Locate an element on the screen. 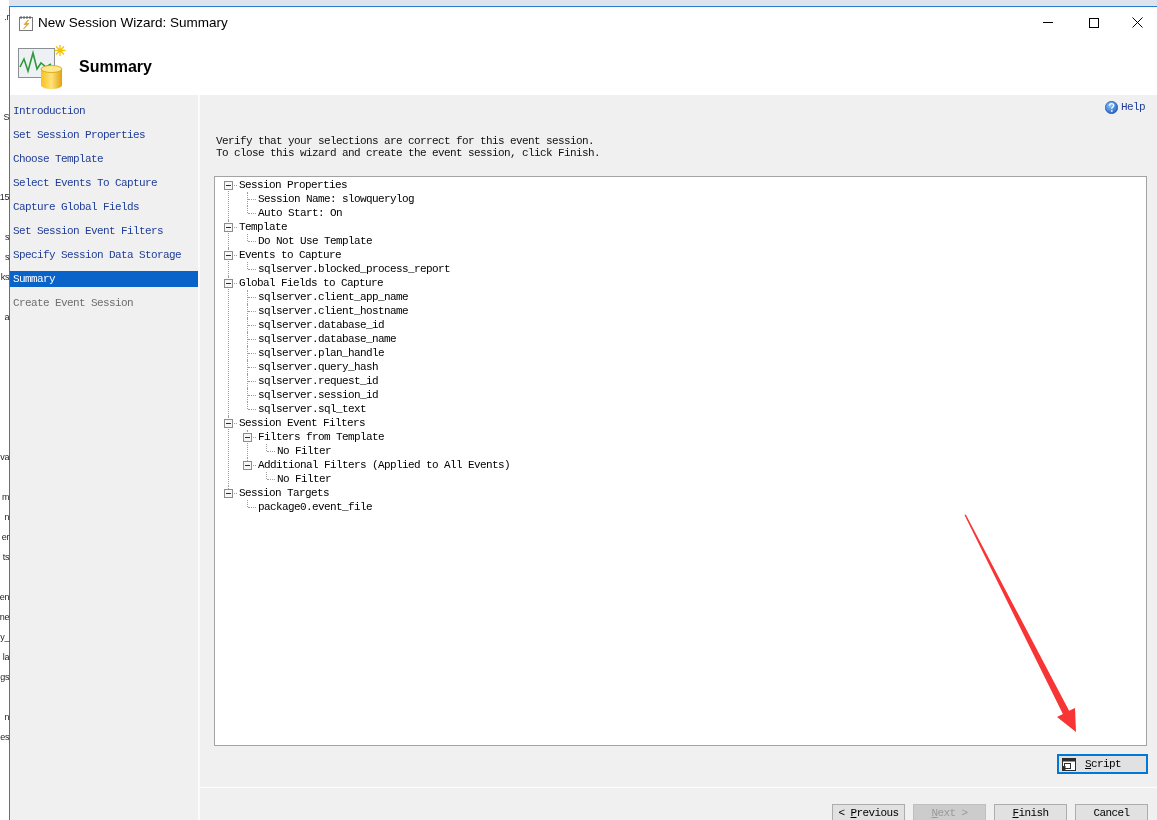  tree-item: sqlserver.query_hash is located at coordinates (318, 367).